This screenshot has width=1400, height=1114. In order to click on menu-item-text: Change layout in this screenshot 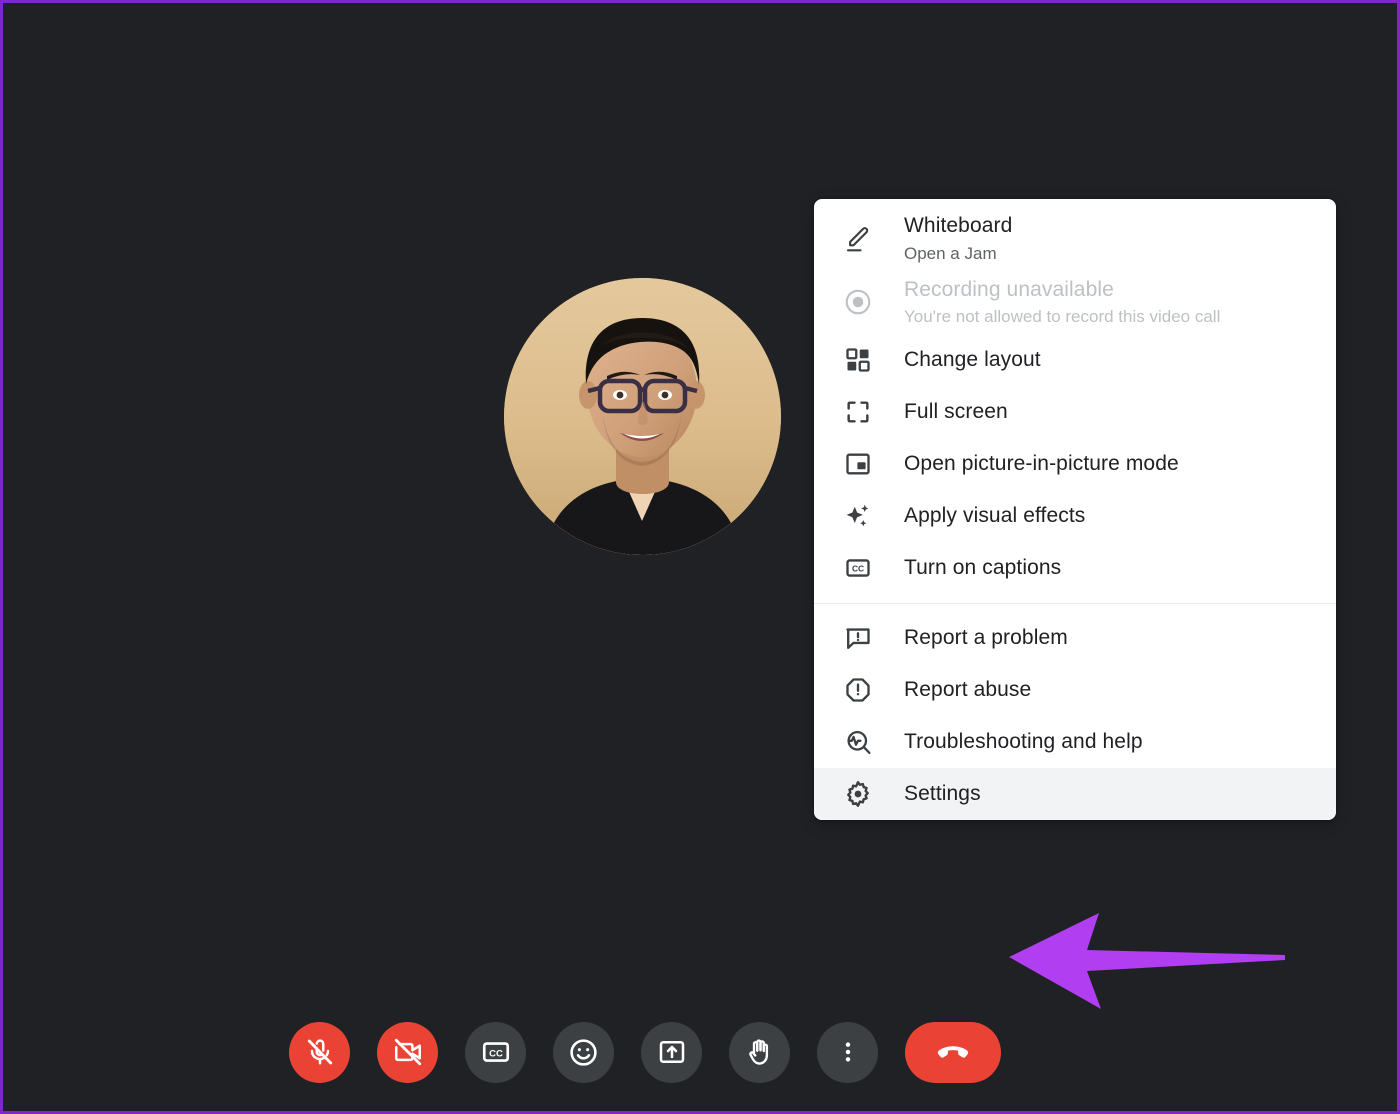, I will do `click(972, 360)`.